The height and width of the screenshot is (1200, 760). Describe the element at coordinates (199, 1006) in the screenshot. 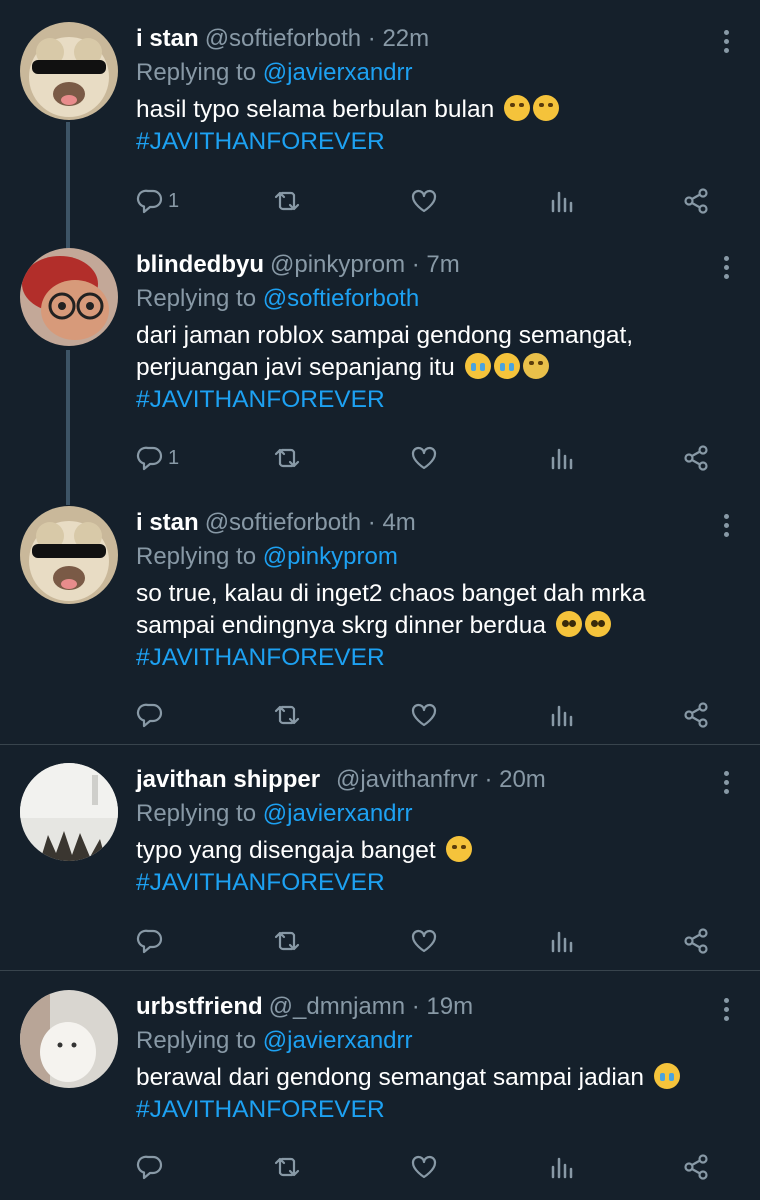

I see `display-name: urbstfriend` at that location.